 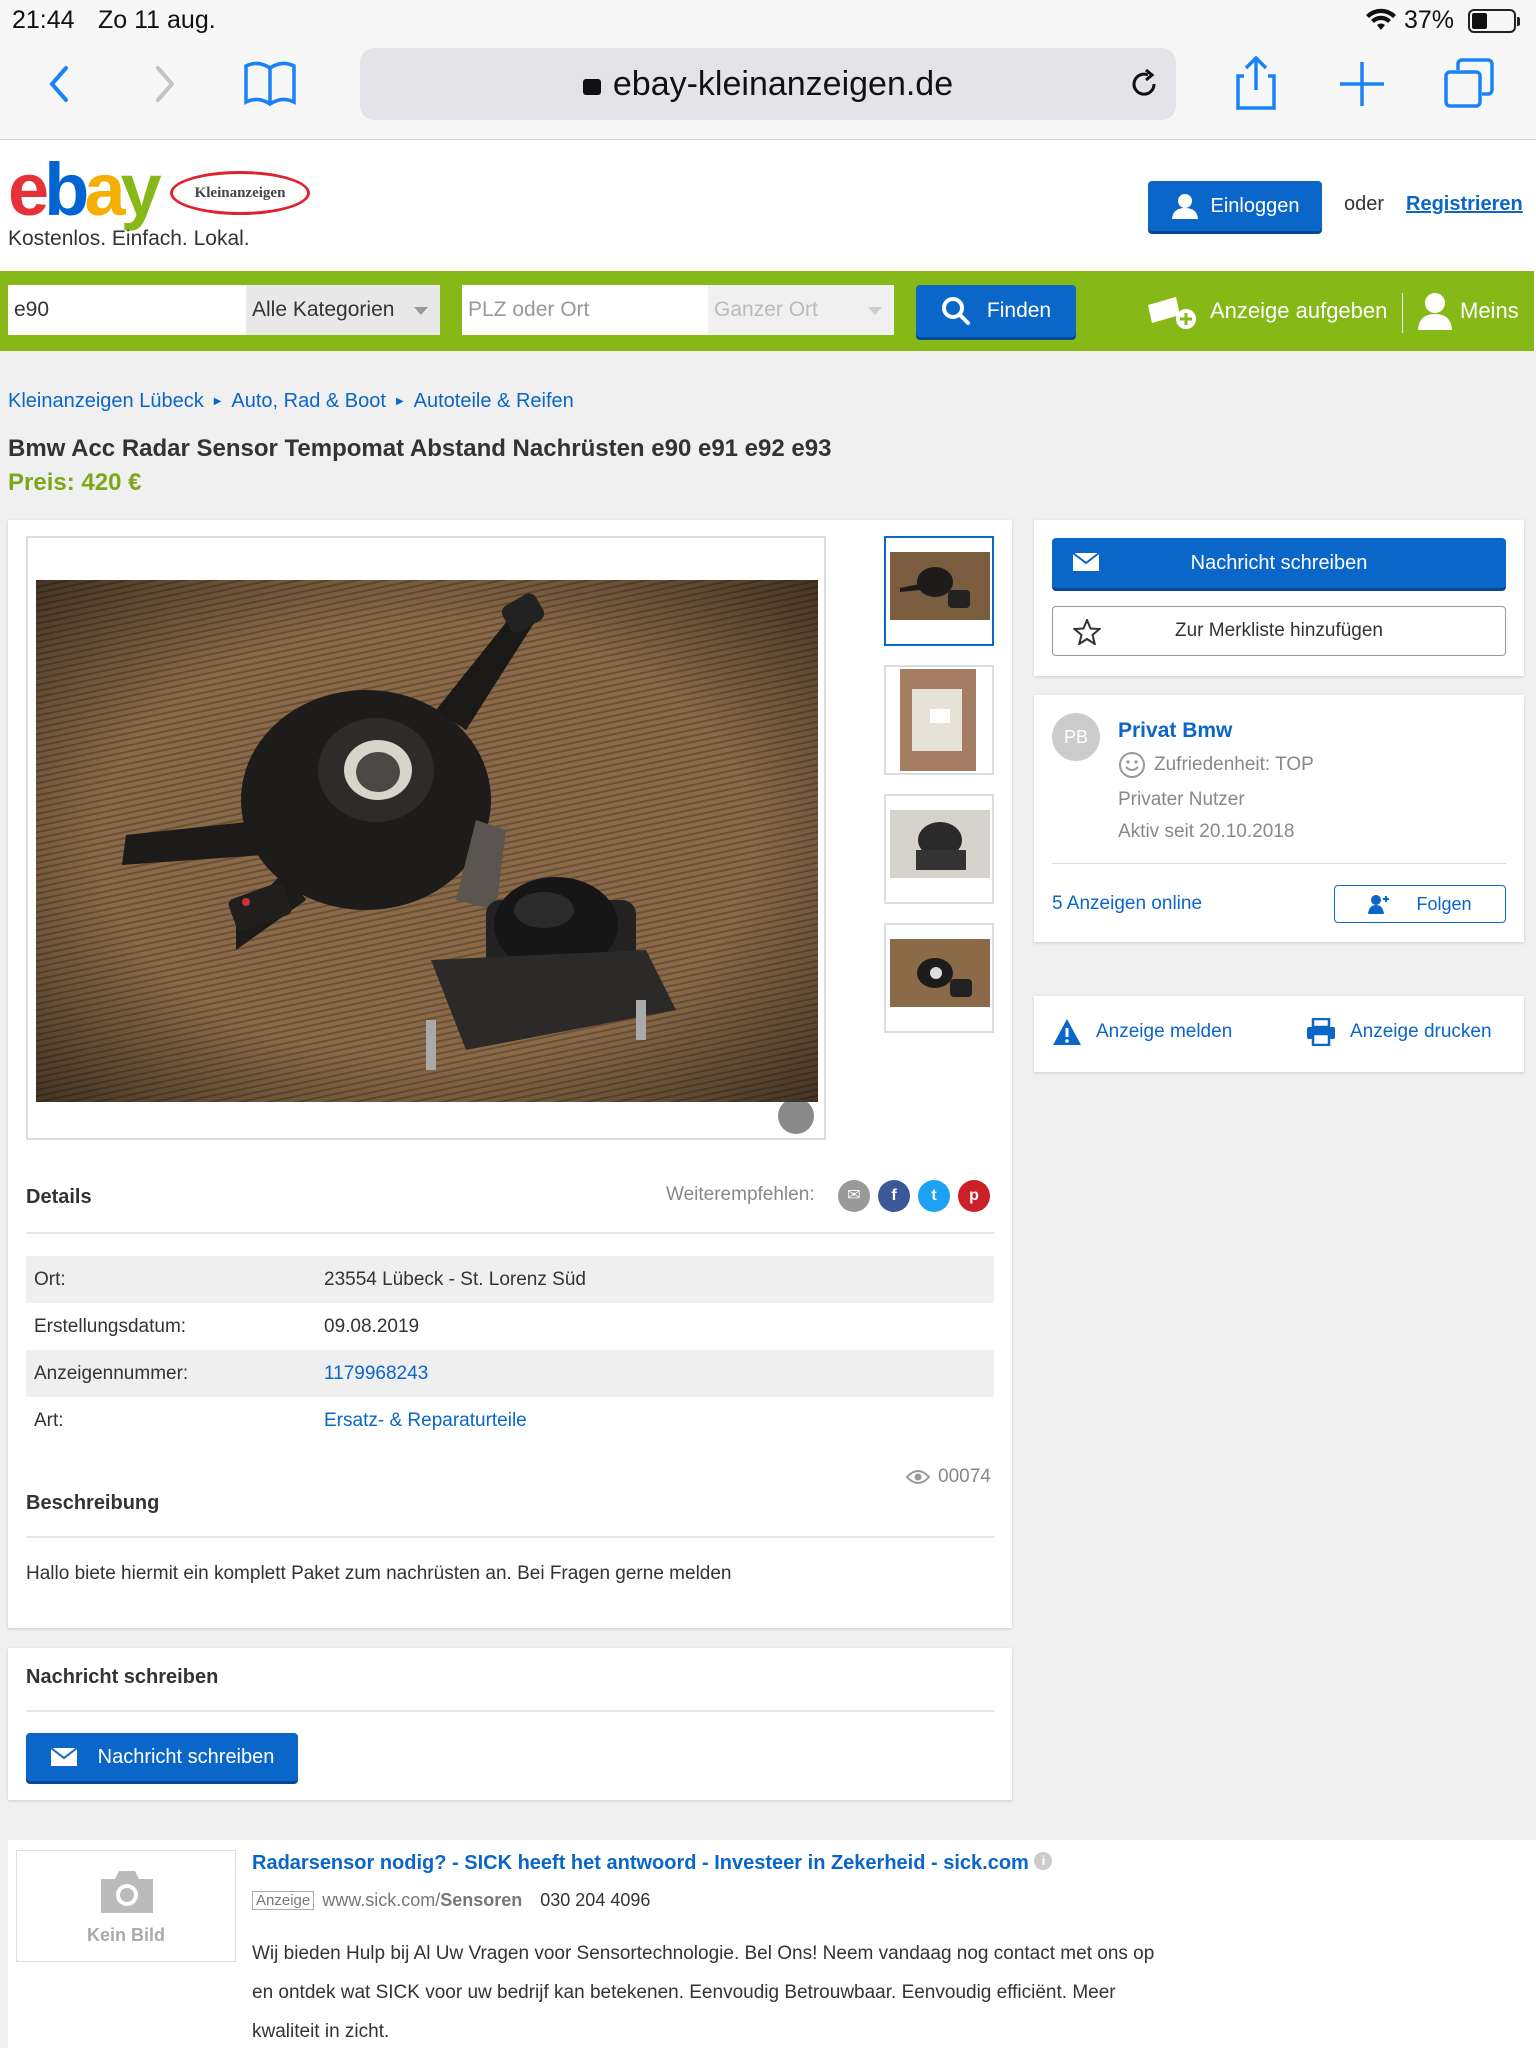 What do you see at coordinates (1172, 313) in the screenshot?
I see `post-ad-icon` at bounding box center [1172, 313].